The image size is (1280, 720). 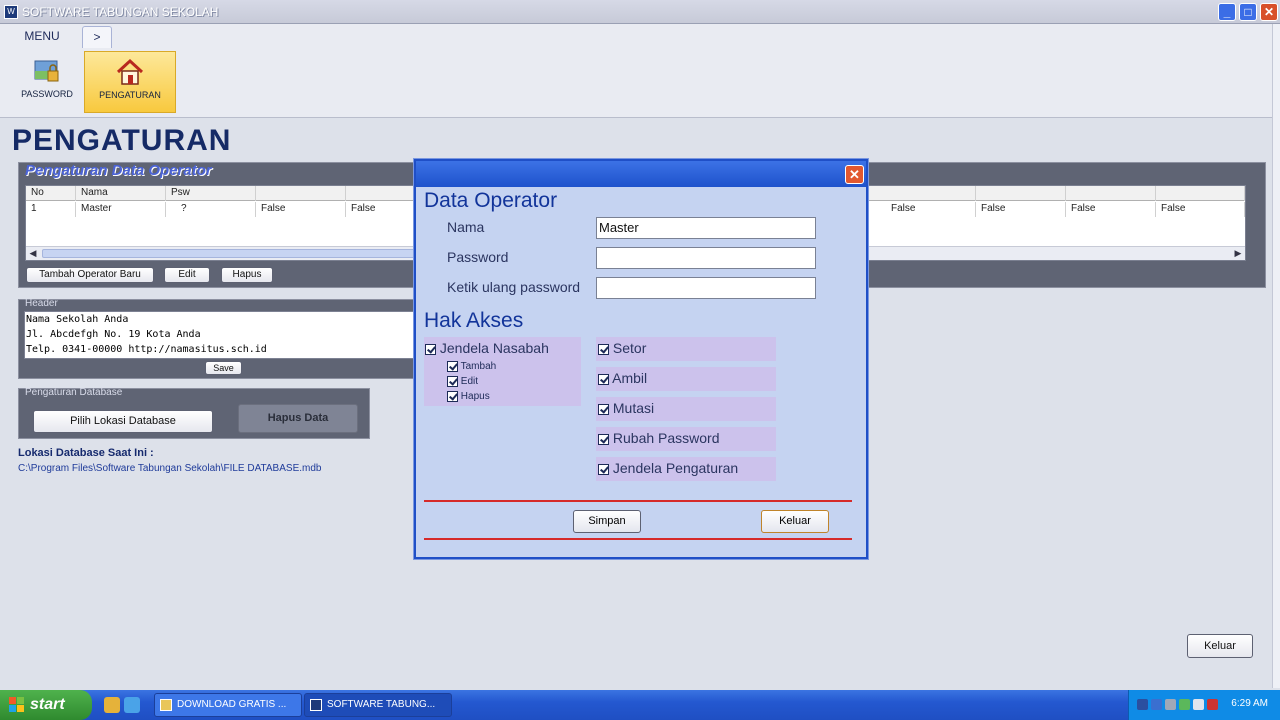 What do you see at coordinates (607, 521) in the screenshot?
I see `simpan-button: Simpan` at bounding box center [607, 521].